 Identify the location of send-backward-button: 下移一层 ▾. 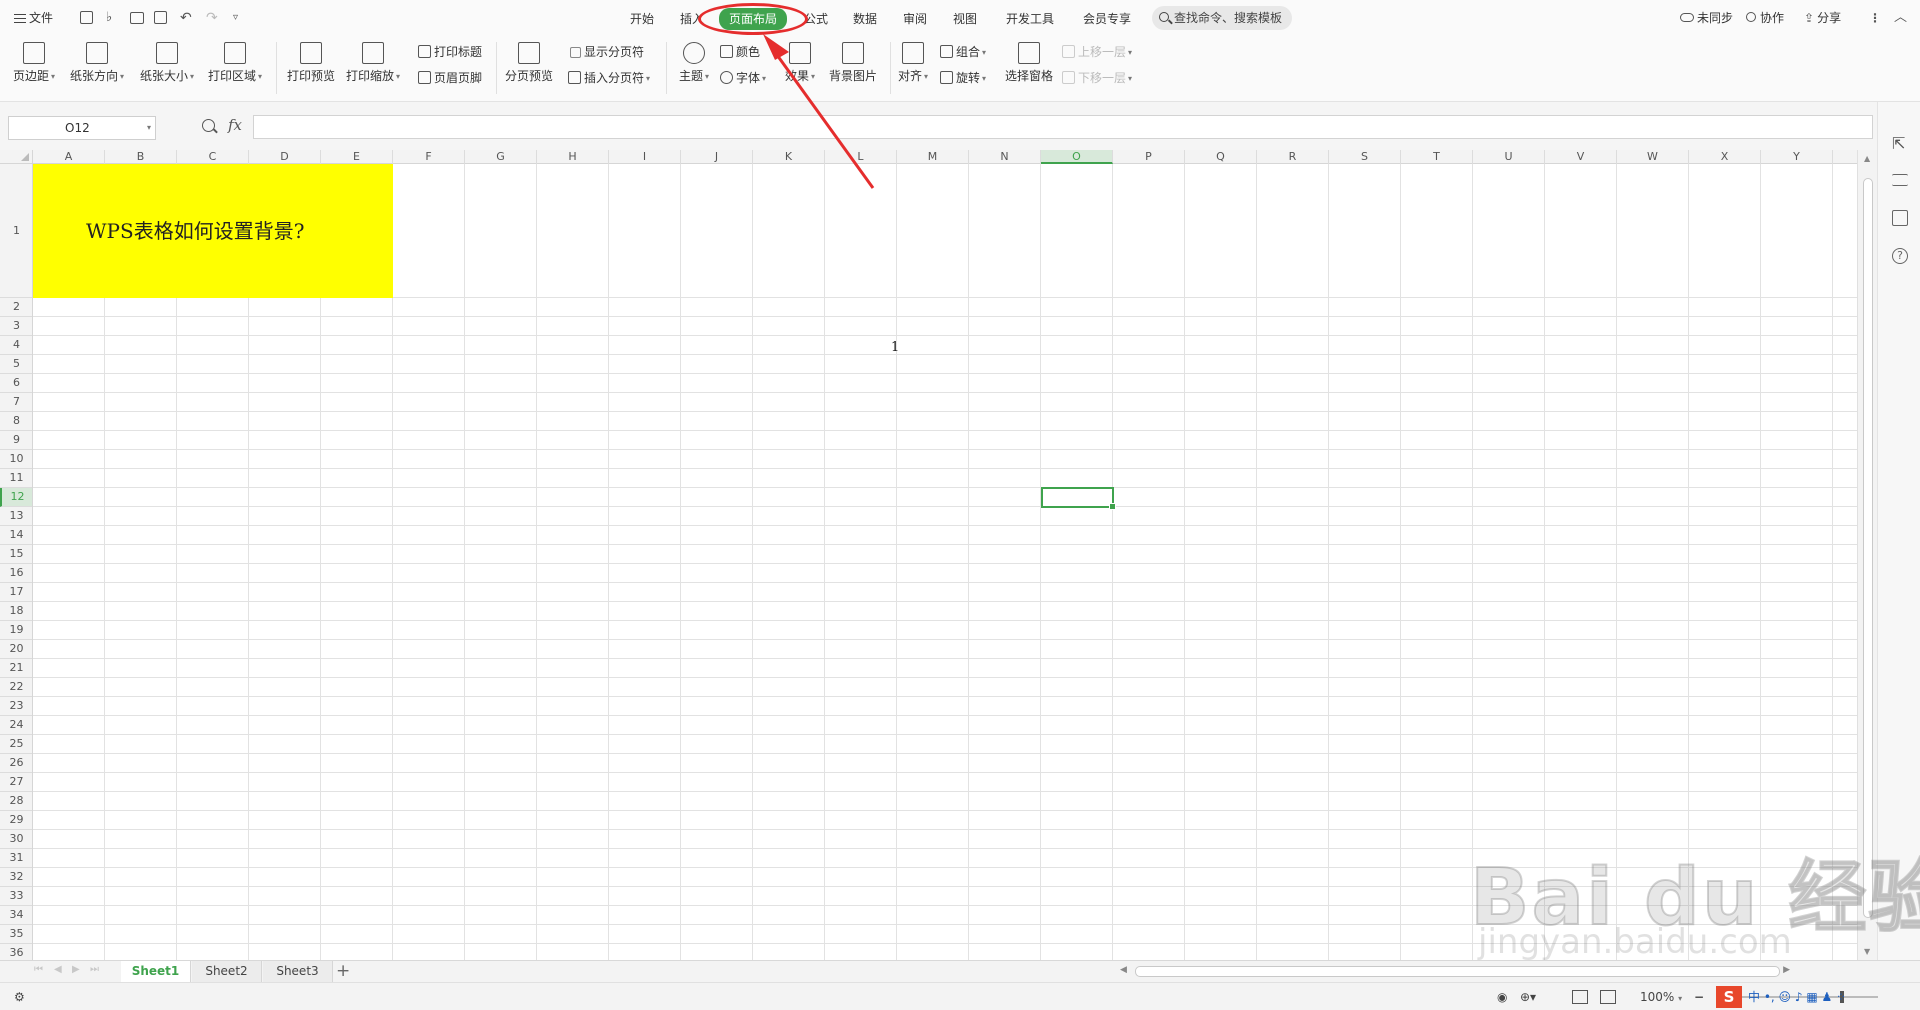
(1097, 78).